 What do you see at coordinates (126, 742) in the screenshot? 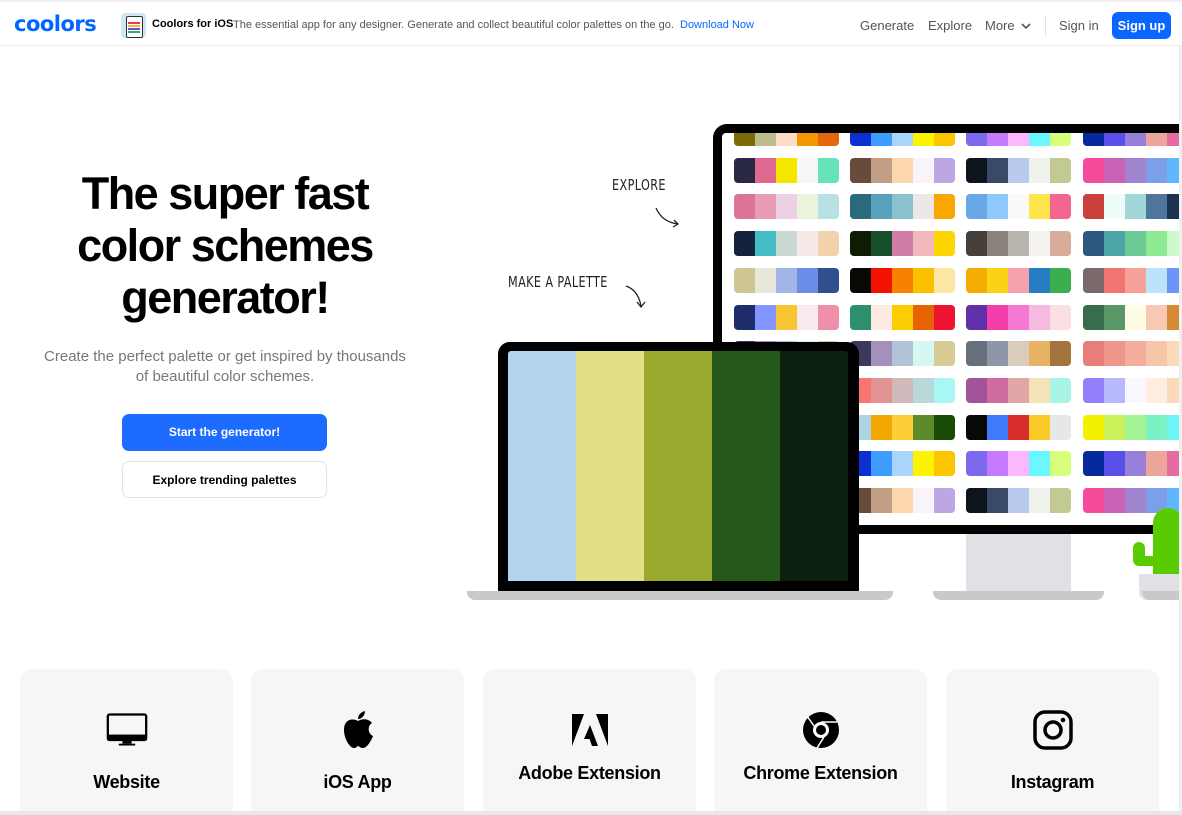
I see `card-website: Website` at bounding box center [126, 742].